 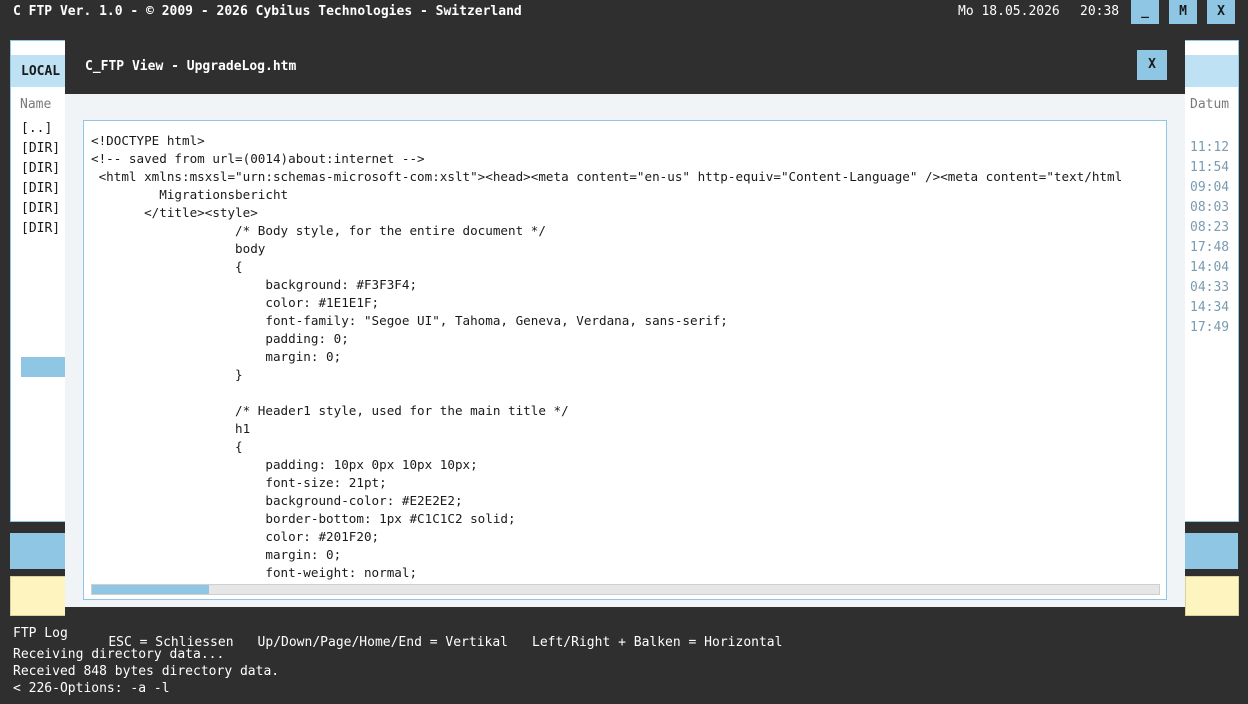 What do you see at coordinates (1209, 104) in the screenshot?
I see `column-header-date: Datum` at bounding box center [1209, 104].